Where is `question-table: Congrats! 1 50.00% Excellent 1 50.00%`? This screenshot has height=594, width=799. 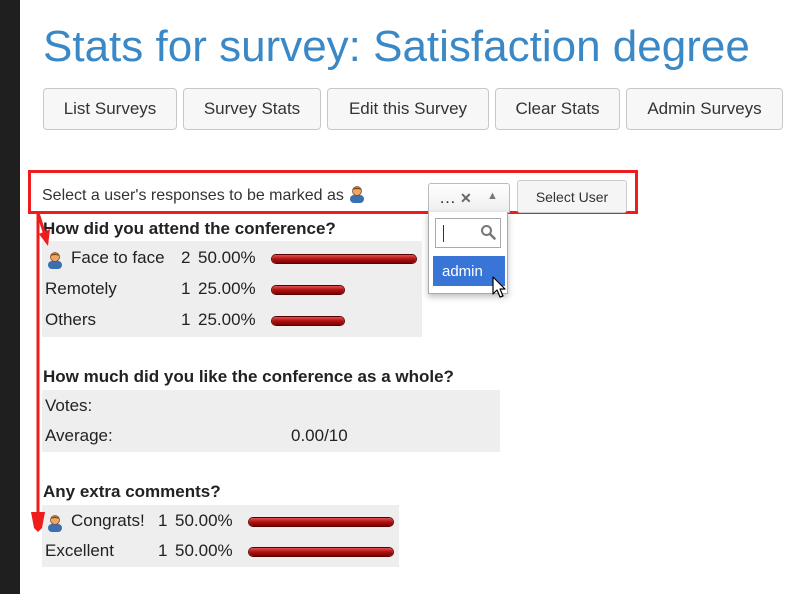
question-table: Congrats! 1 50.00% Excellent 1 50.00% is located at coordinates (220, 536).